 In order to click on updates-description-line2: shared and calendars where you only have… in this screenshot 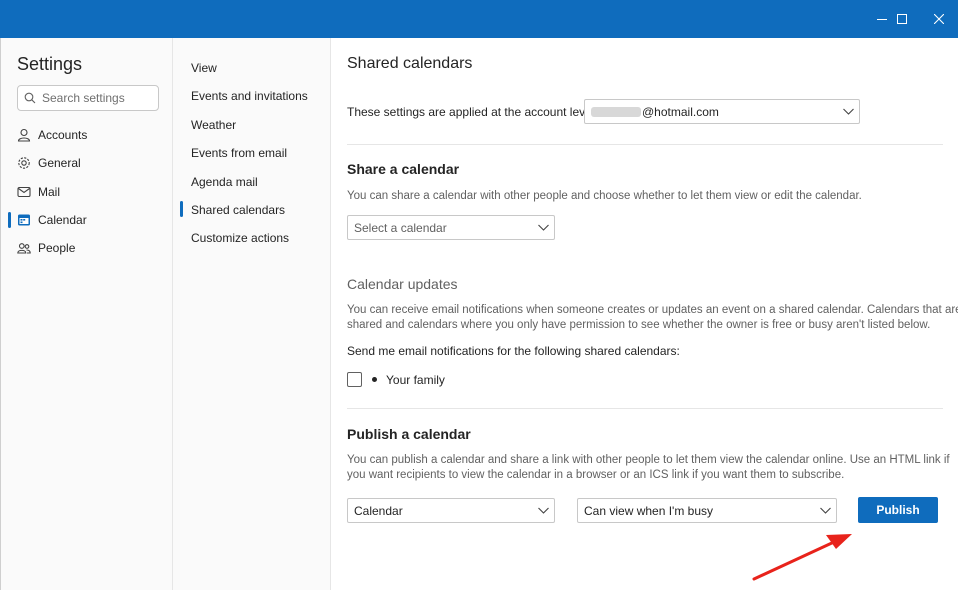, I will do `click(639, 325)`.